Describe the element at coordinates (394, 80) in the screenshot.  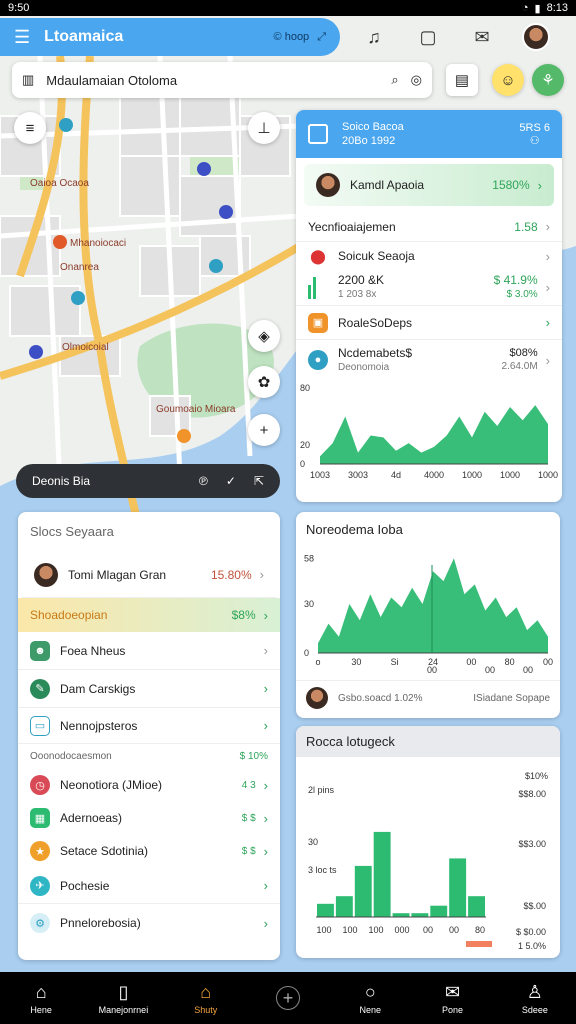
I see `search-icon: ⌕` at that location.